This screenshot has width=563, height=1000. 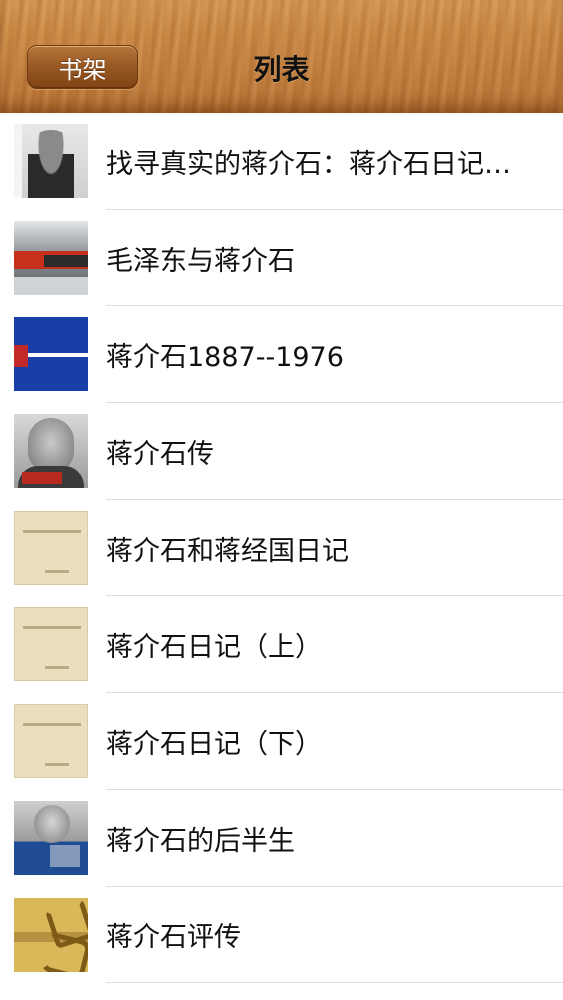 What do you see at coordinates (281, 451) in the screenshot?
I see `list-item: 蒋介石传` at bounding box center [281, 451].